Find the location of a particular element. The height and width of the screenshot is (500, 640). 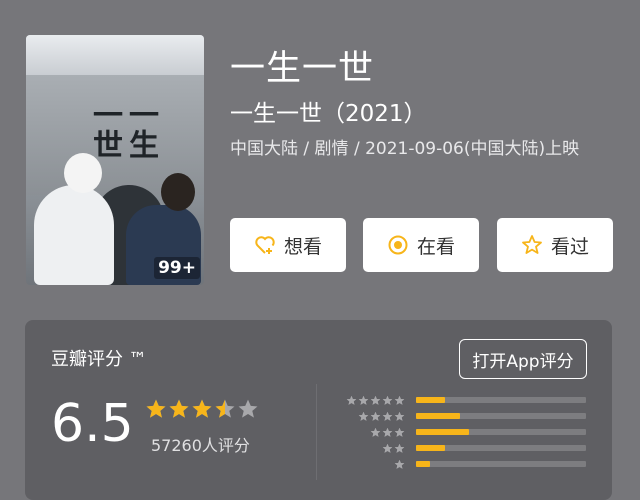

poster-figure-boy-head is located at coordinates (178, 192).